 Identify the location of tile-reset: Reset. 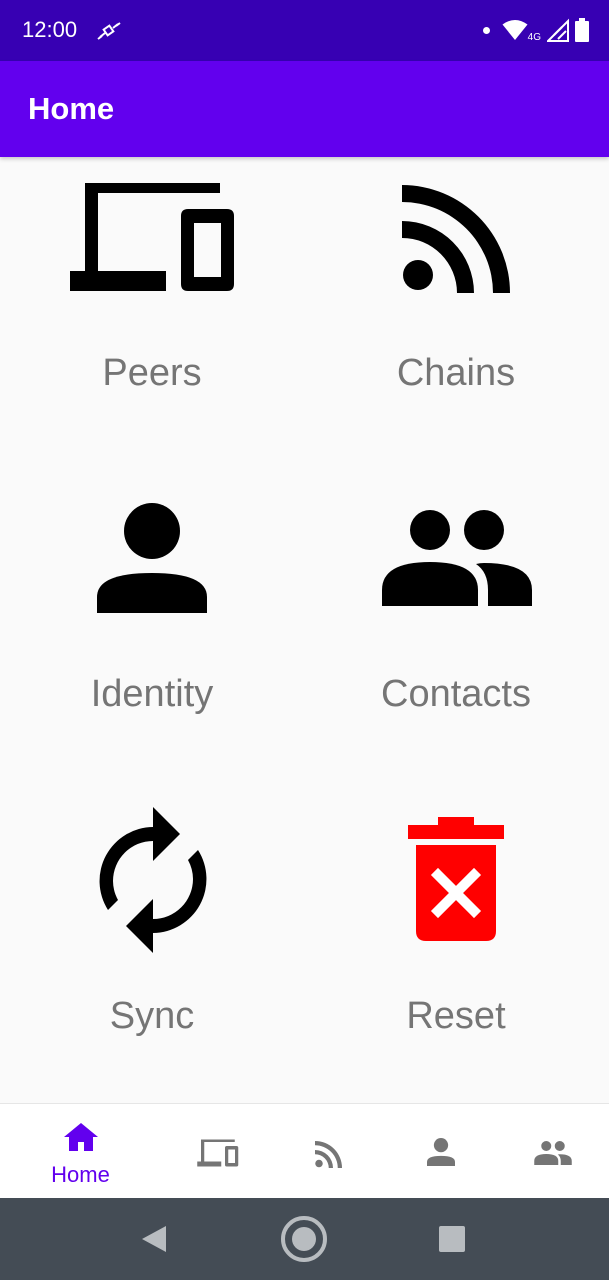
(456, 957).